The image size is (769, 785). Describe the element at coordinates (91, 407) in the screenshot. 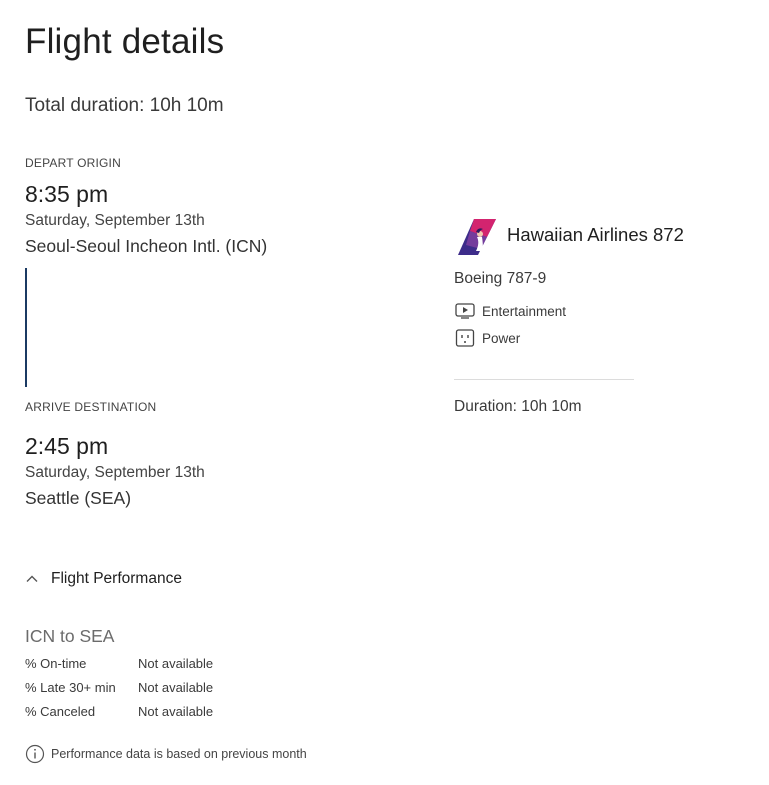

I see `arrive-label: ARRIVE DESTINATION` at that location.